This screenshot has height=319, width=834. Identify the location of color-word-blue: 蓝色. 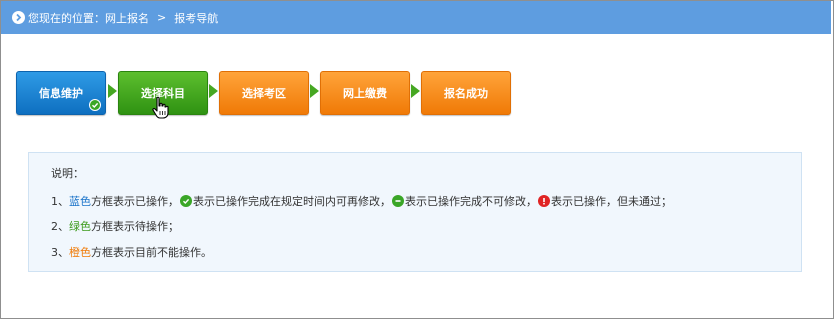
(80, 201).